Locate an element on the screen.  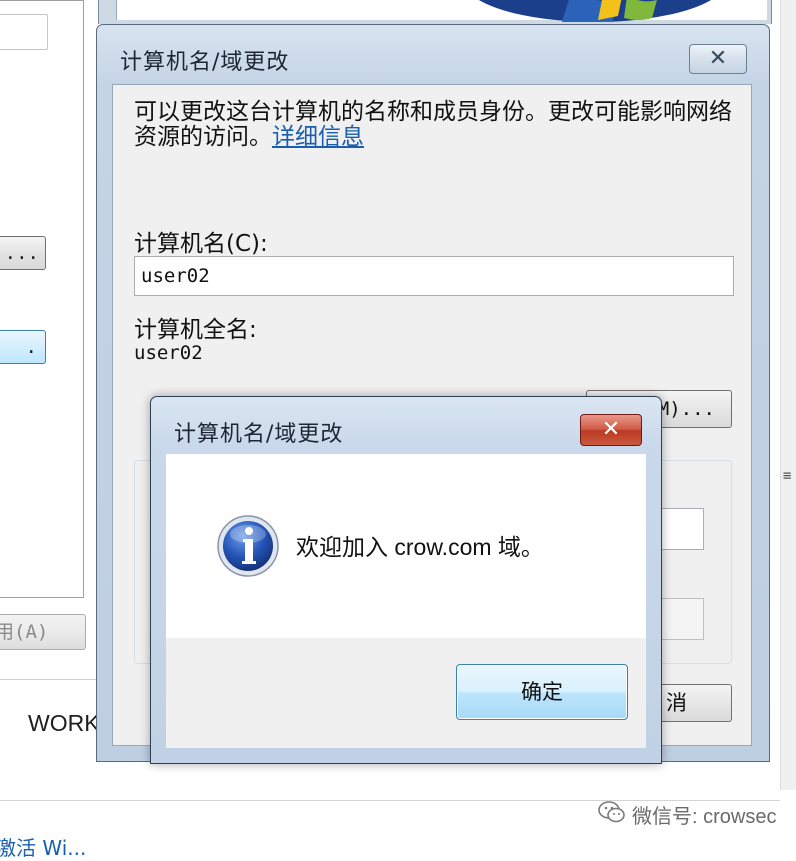
windows-logo-icon is located at coordinates (595, 11).